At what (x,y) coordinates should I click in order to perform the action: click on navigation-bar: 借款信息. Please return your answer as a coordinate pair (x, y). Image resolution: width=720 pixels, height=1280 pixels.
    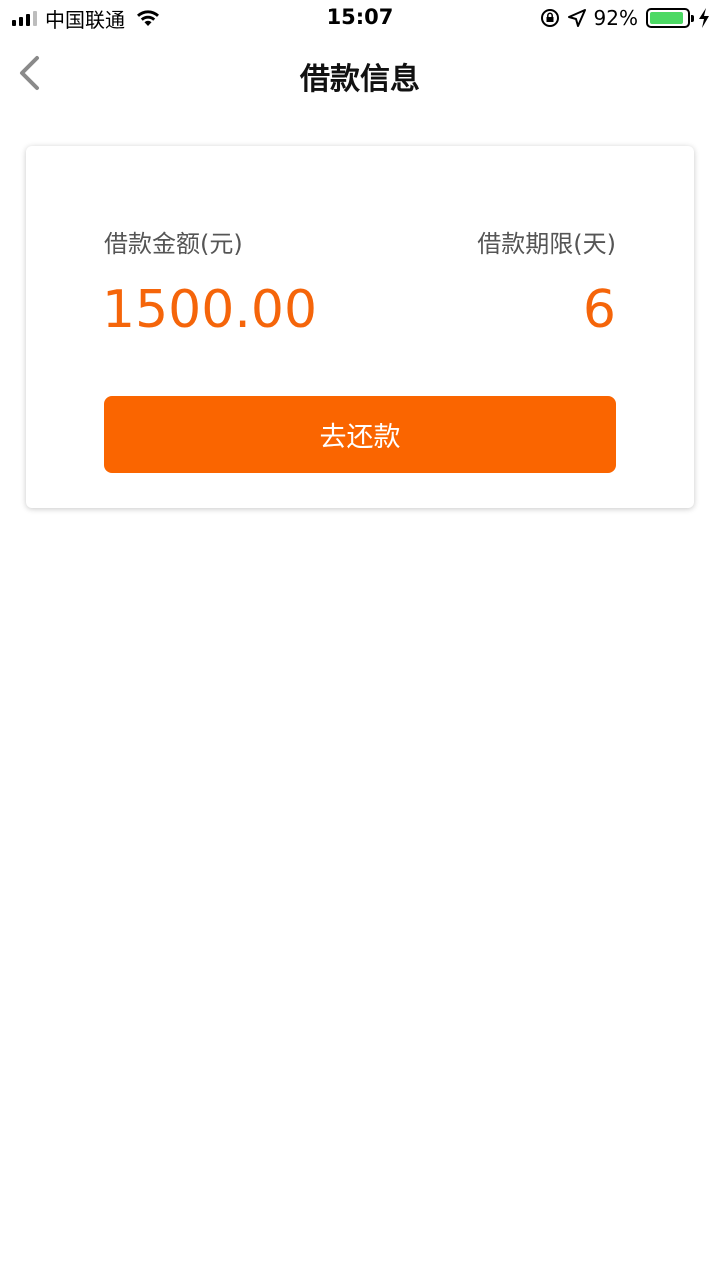
    Looking at the image, I should click on (360, 73).